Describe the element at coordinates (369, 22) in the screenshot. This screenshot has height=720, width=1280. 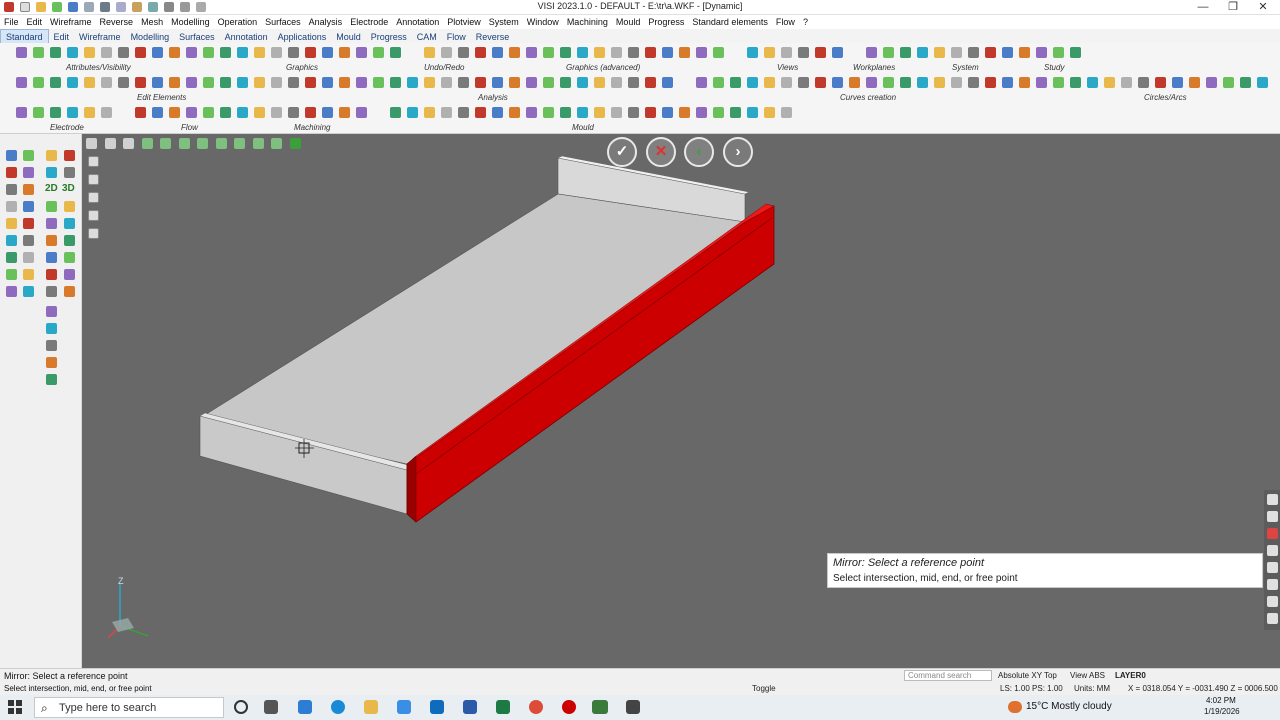
I see `menu-electrode: Electrode` at that location.